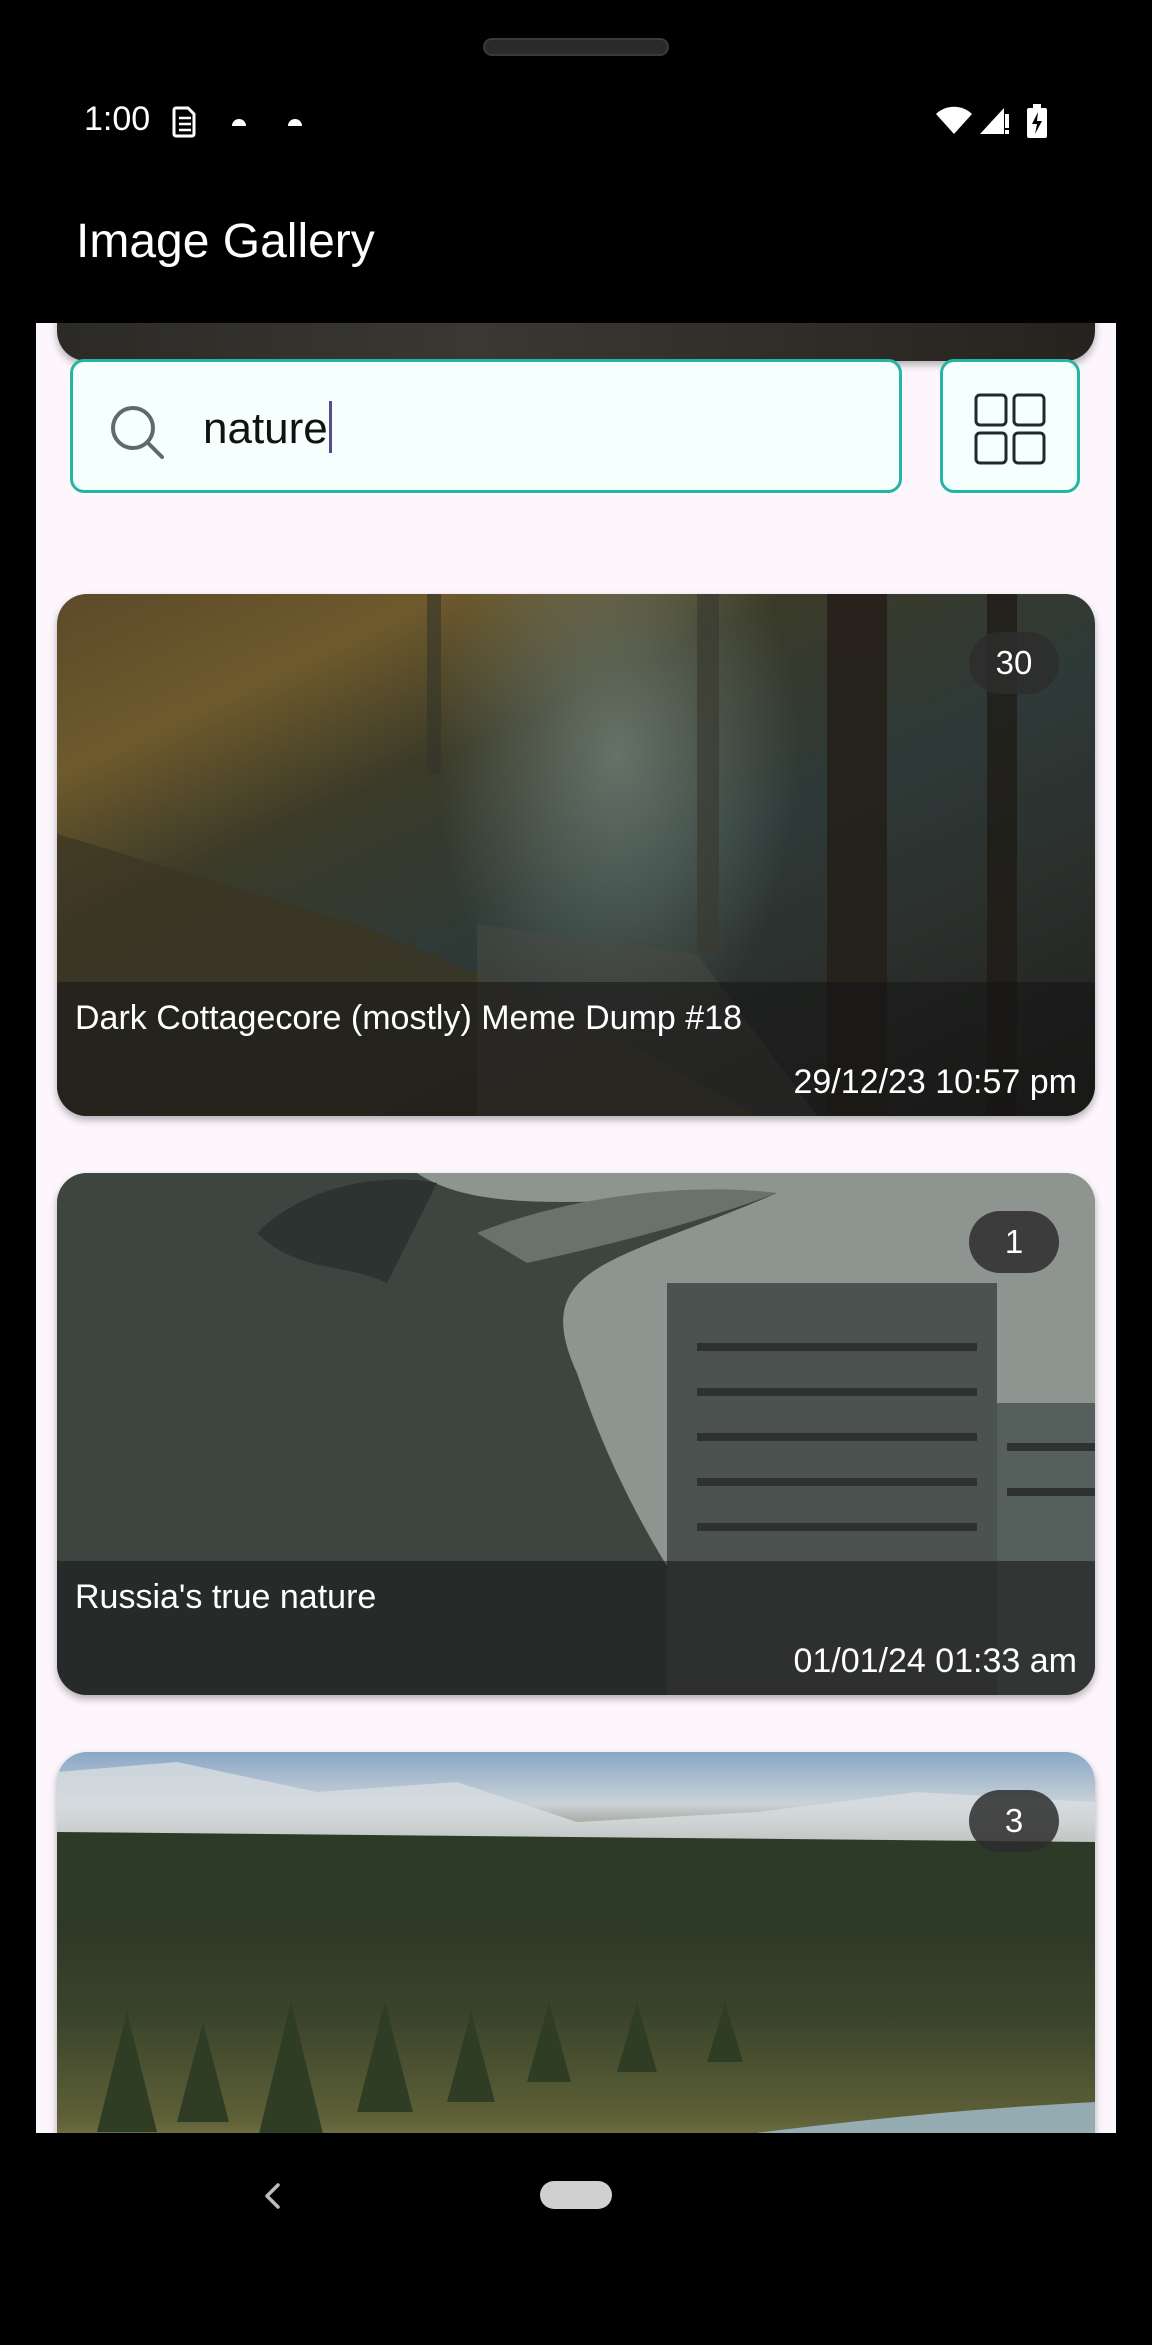 This screenshot has height=2345, width=1152. I want to click on earpiece-speaker, so click(576, 47).